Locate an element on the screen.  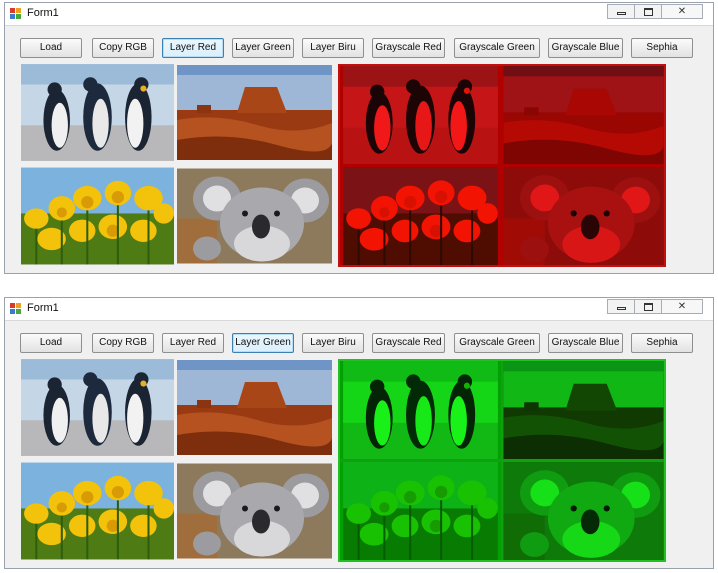
image-koala-red is located at coordinates (583, 216).